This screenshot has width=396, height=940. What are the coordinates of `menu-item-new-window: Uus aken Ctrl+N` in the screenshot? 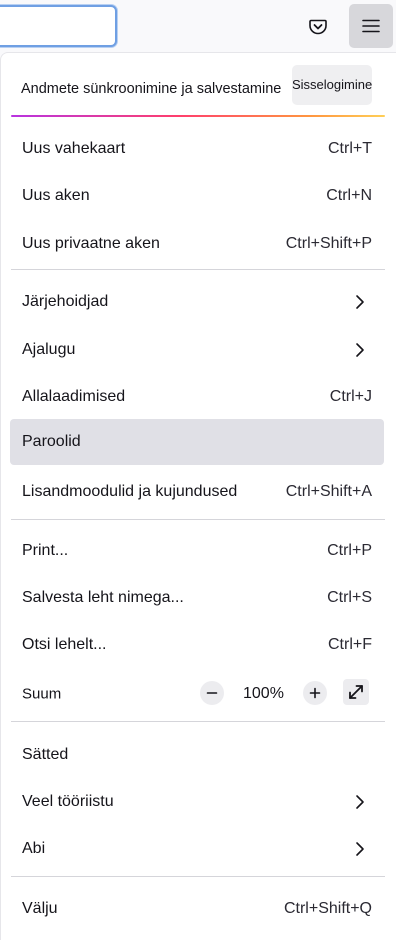 It's located at (197, 195).